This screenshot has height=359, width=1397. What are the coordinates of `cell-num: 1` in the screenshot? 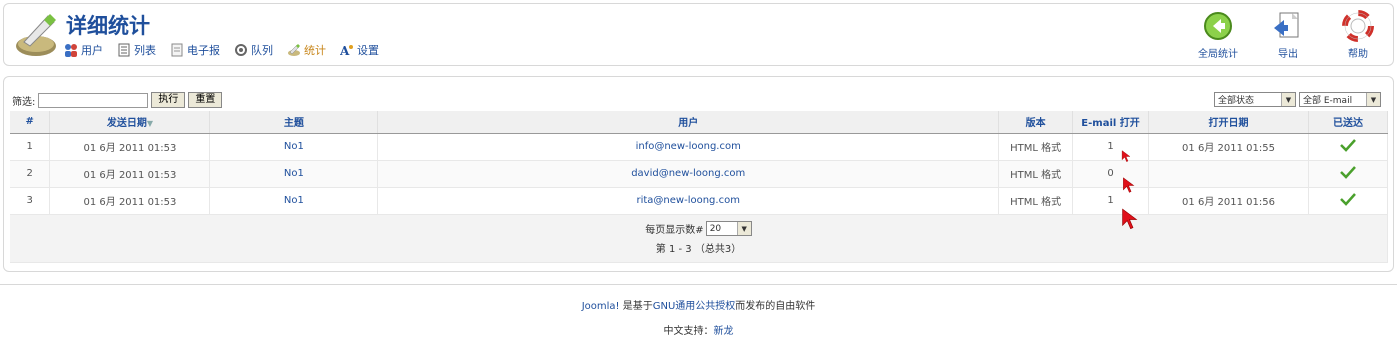 It's located at (30, 147).